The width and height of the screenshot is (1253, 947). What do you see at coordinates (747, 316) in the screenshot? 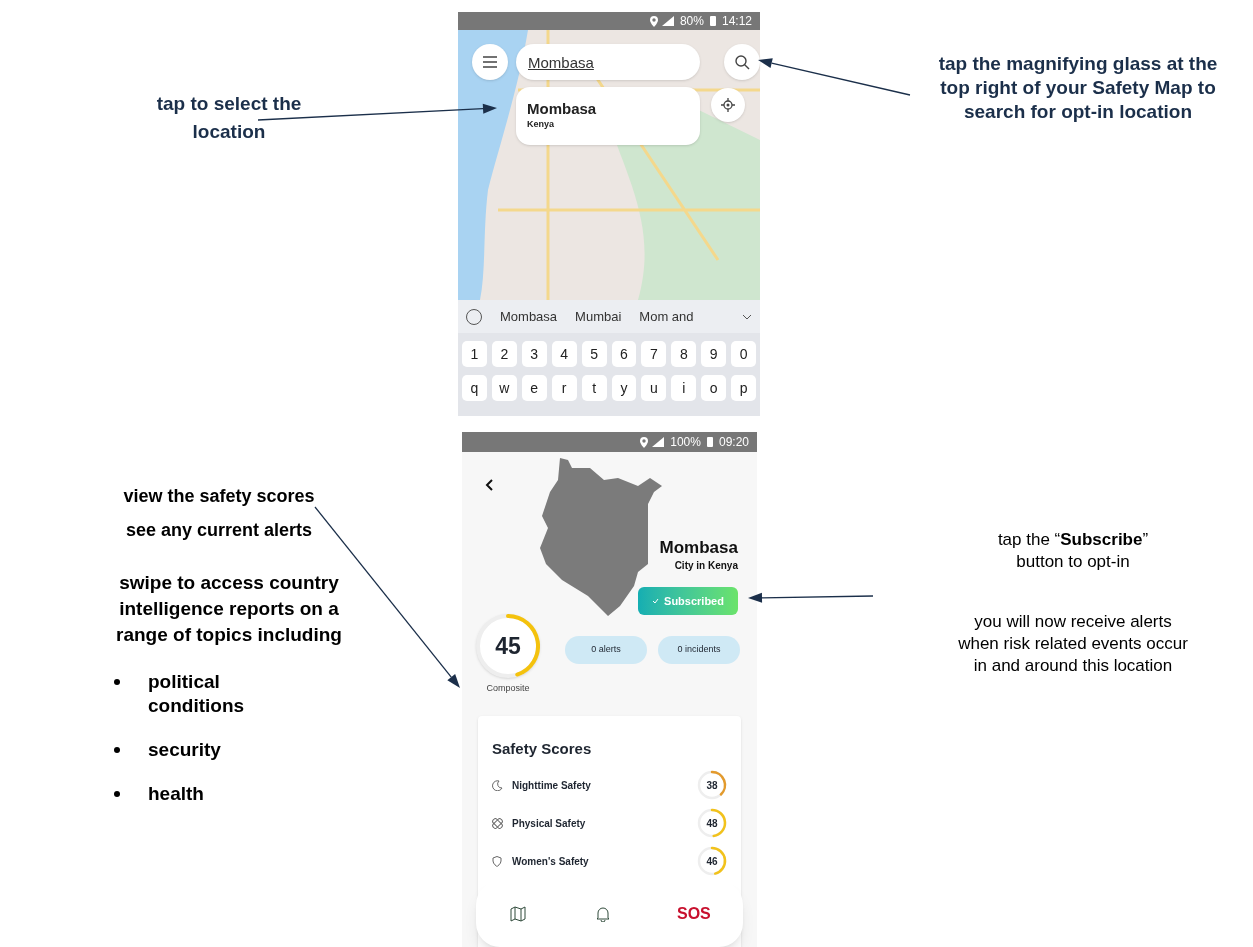
I see `chevron-down-icon` at bounding box center [747, 316].